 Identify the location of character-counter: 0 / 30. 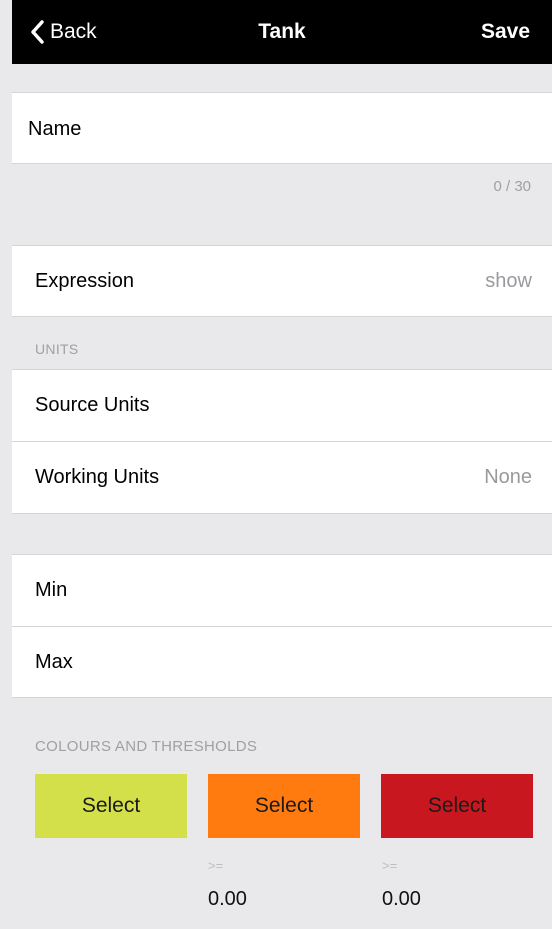
(512, 186).